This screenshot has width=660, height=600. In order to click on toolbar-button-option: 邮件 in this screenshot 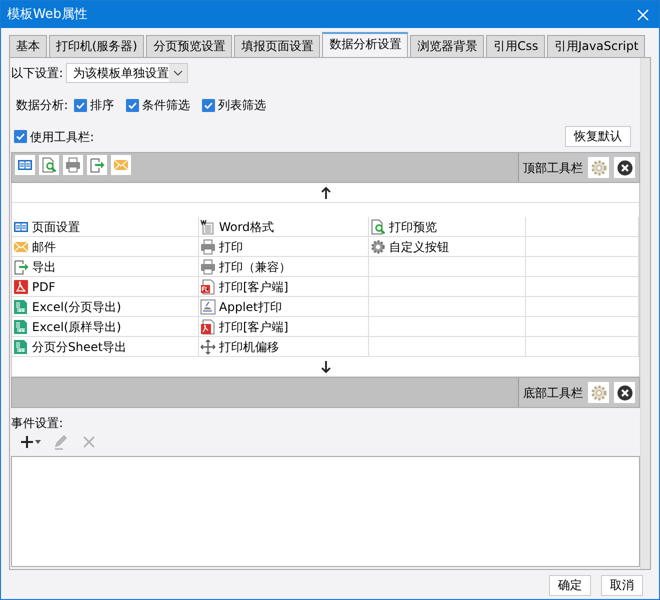, I will do `click(105, 247)`.